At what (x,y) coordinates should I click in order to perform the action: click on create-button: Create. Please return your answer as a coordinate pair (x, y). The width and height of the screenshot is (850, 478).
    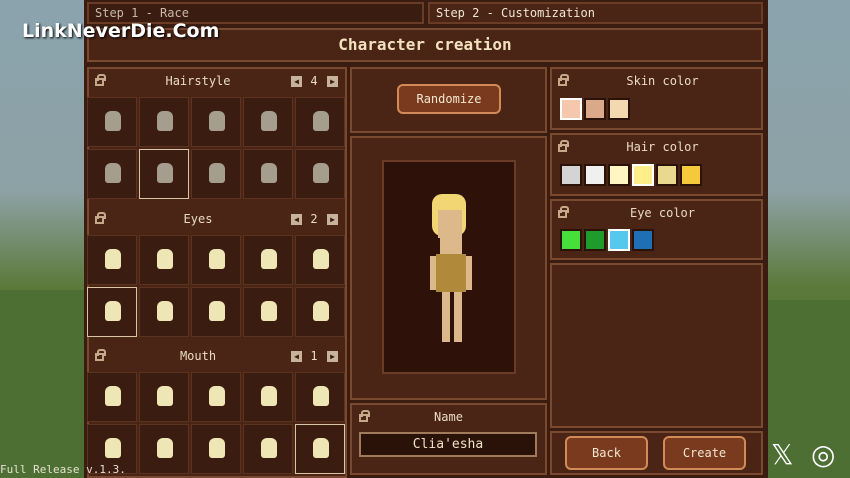
    Looking at the image, I should click on (704, 453).